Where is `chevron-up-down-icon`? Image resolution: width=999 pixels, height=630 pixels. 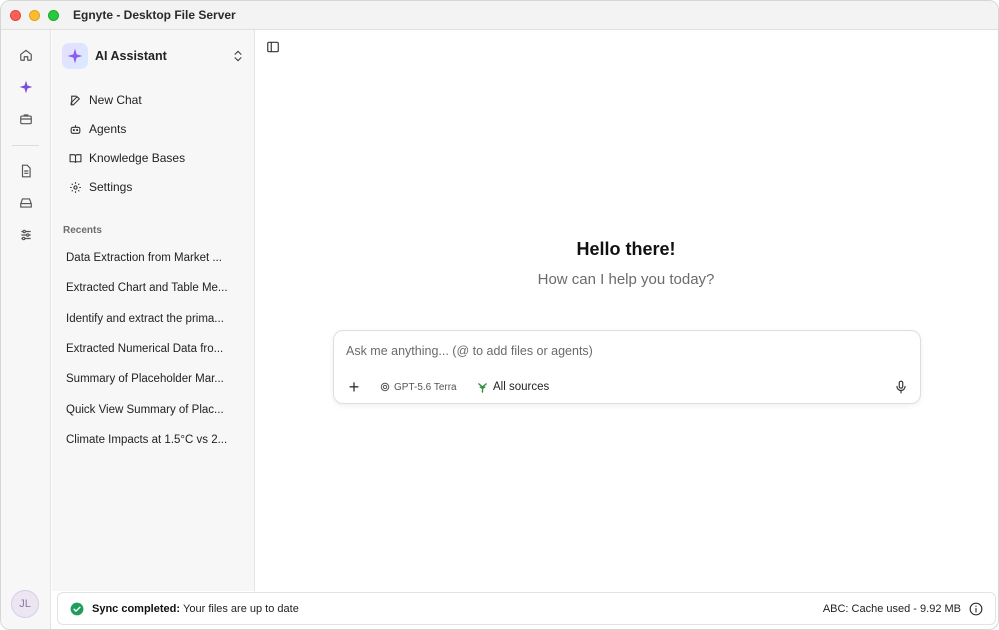
chevron-up-down-icon is located at coordinates (238, 56).